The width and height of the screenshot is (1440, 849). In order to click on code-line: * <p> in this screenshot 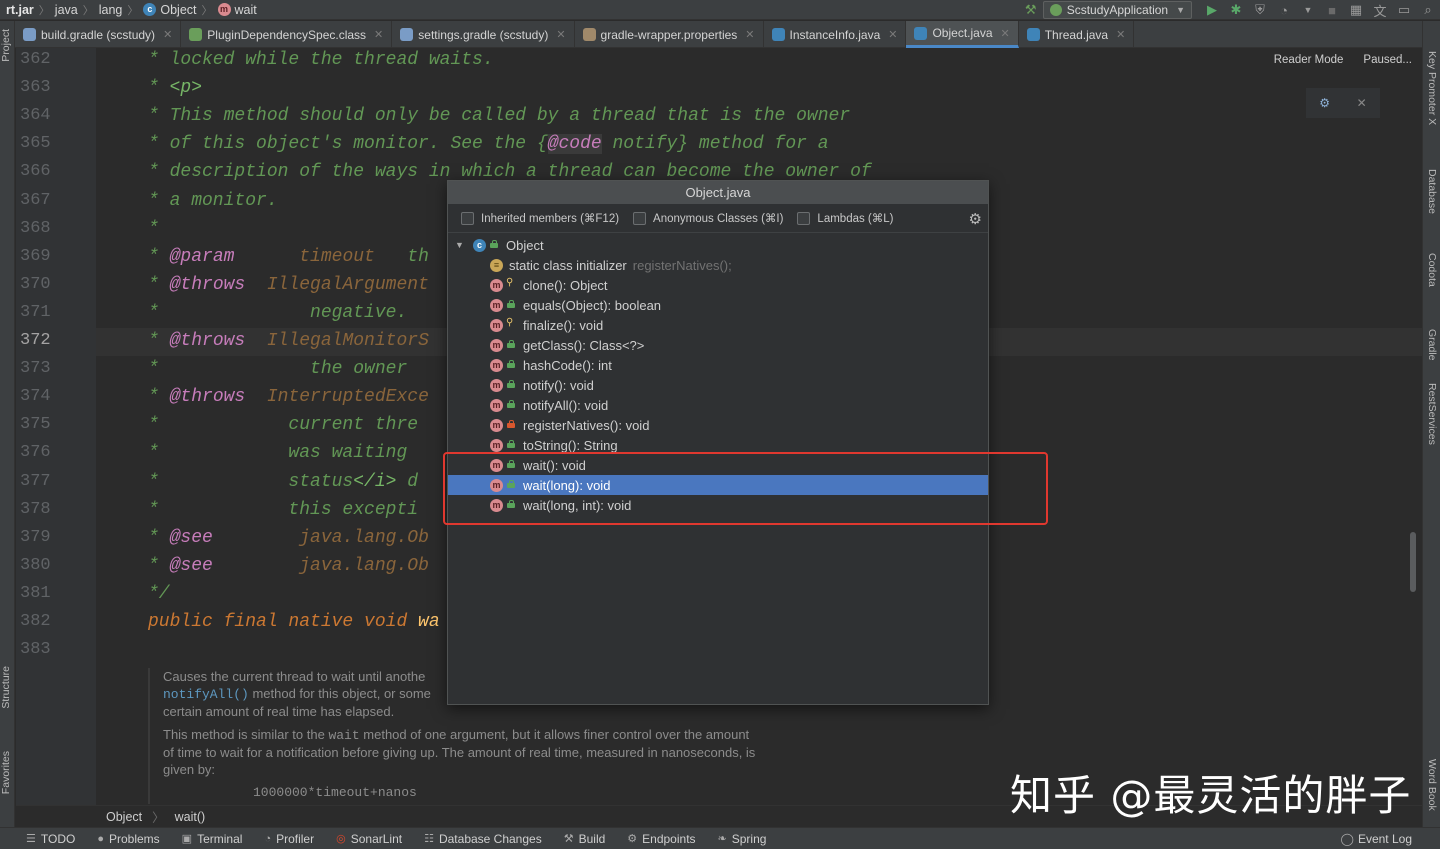, I will do `click(175, 88)`.